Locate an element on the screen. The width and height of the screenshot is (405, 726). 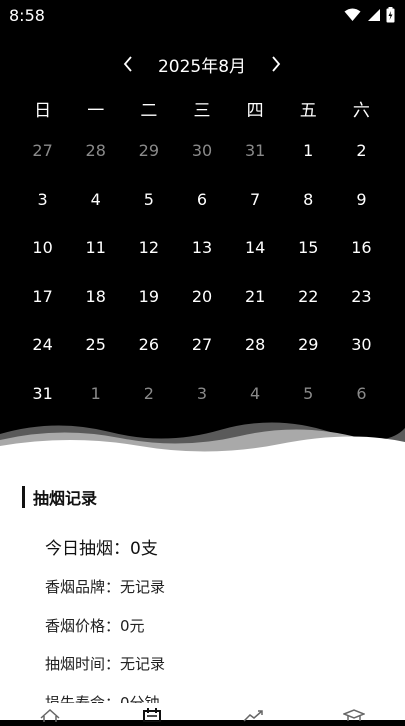
calendar-day: 16 is located at coordinates (361, 257).